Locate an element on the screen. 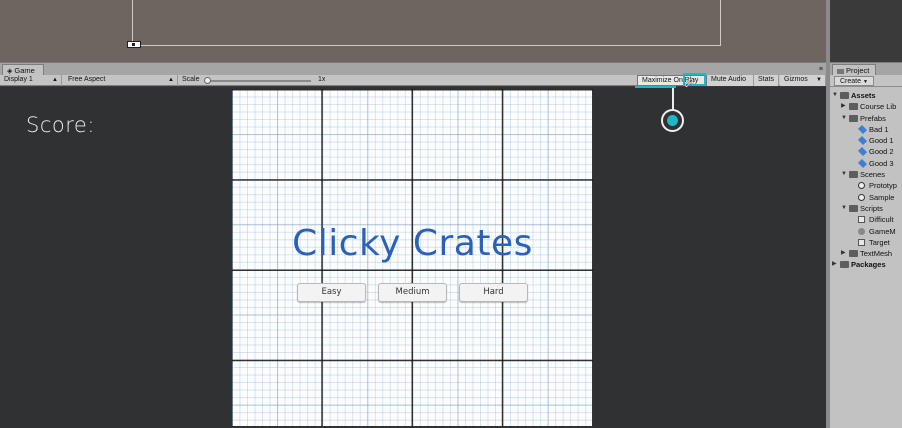 The image size is (902, 428). tree-item: ▶ Course Lib is located at coordinates (866, 106).